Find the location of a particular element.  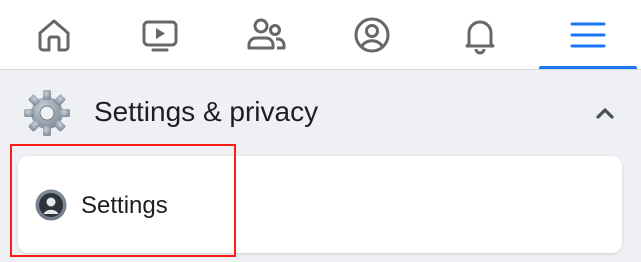

profile-icon is located at coordinates (372, 35).